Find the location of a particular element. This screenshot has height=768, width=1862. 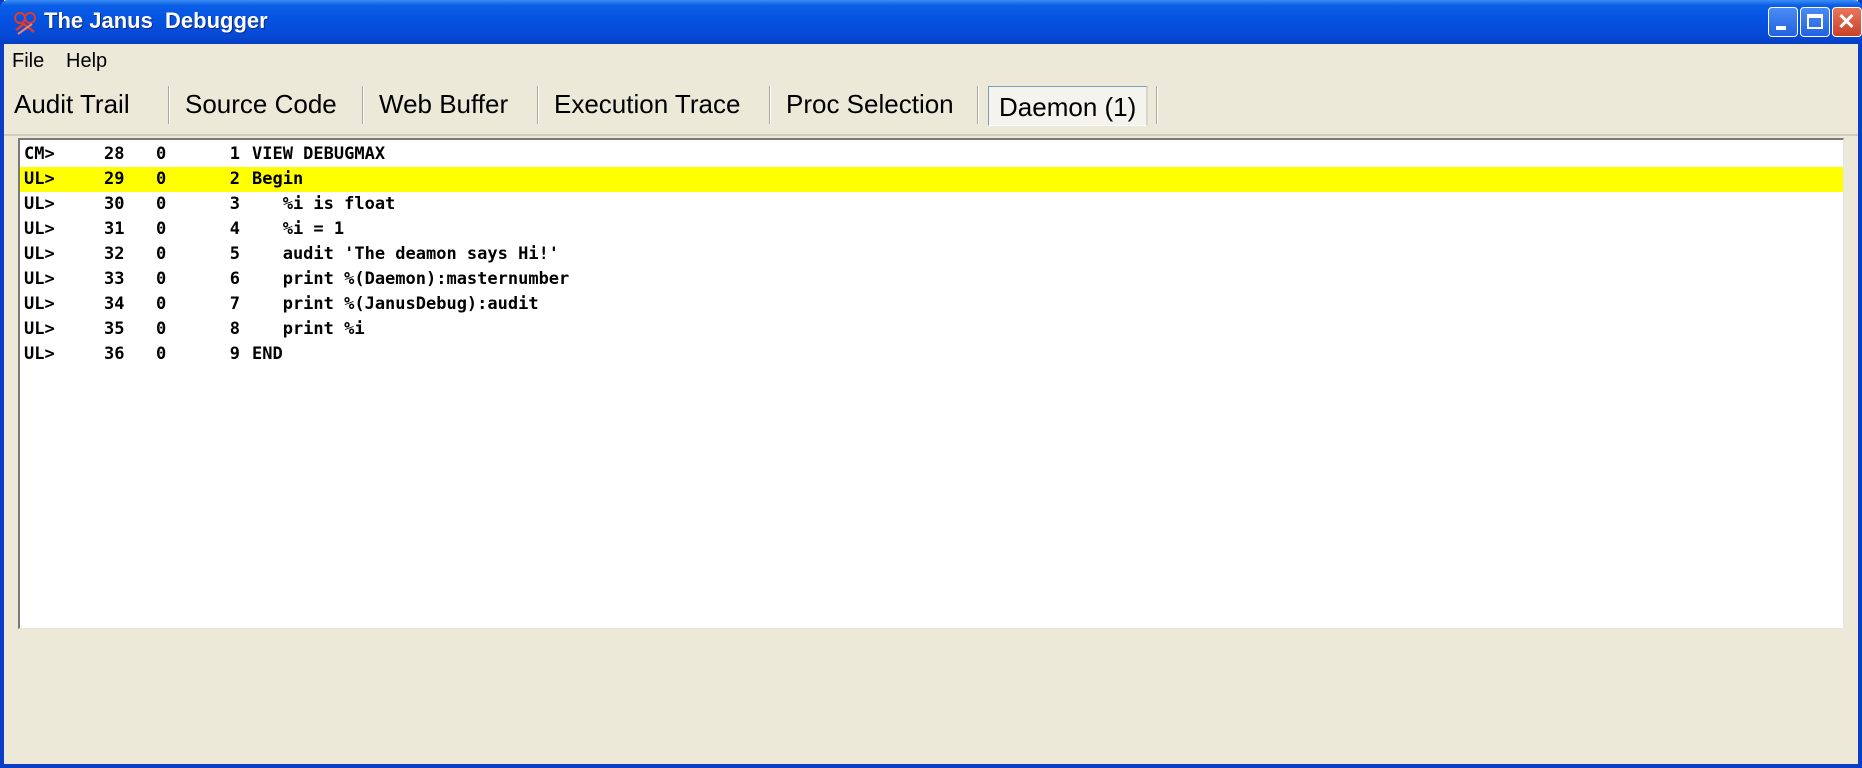

listing-row: UL> 33 0 6 print %(Daemon):masternumber is located at coordinates (931, 279).